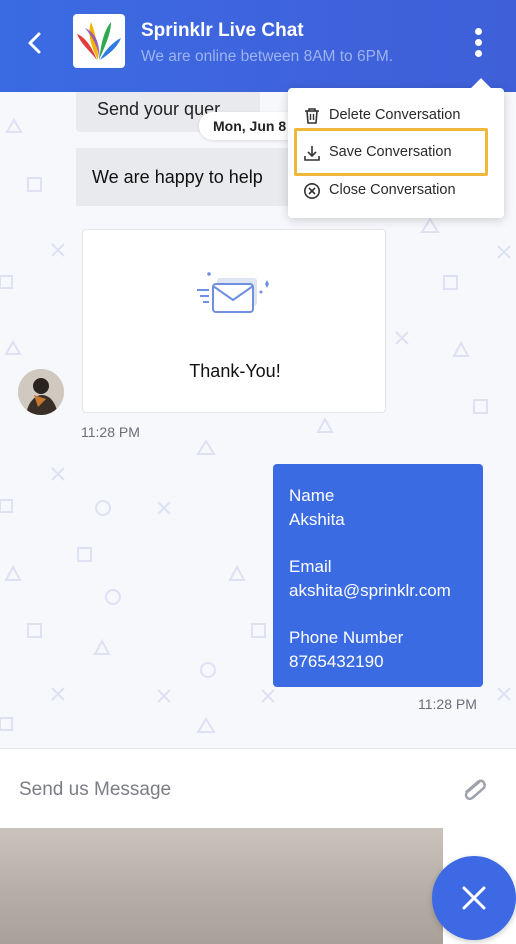 Image resolution: width=516 pixels, height=944 pixels. I want to click on phone-label: Phone Number, so click(346, 637).